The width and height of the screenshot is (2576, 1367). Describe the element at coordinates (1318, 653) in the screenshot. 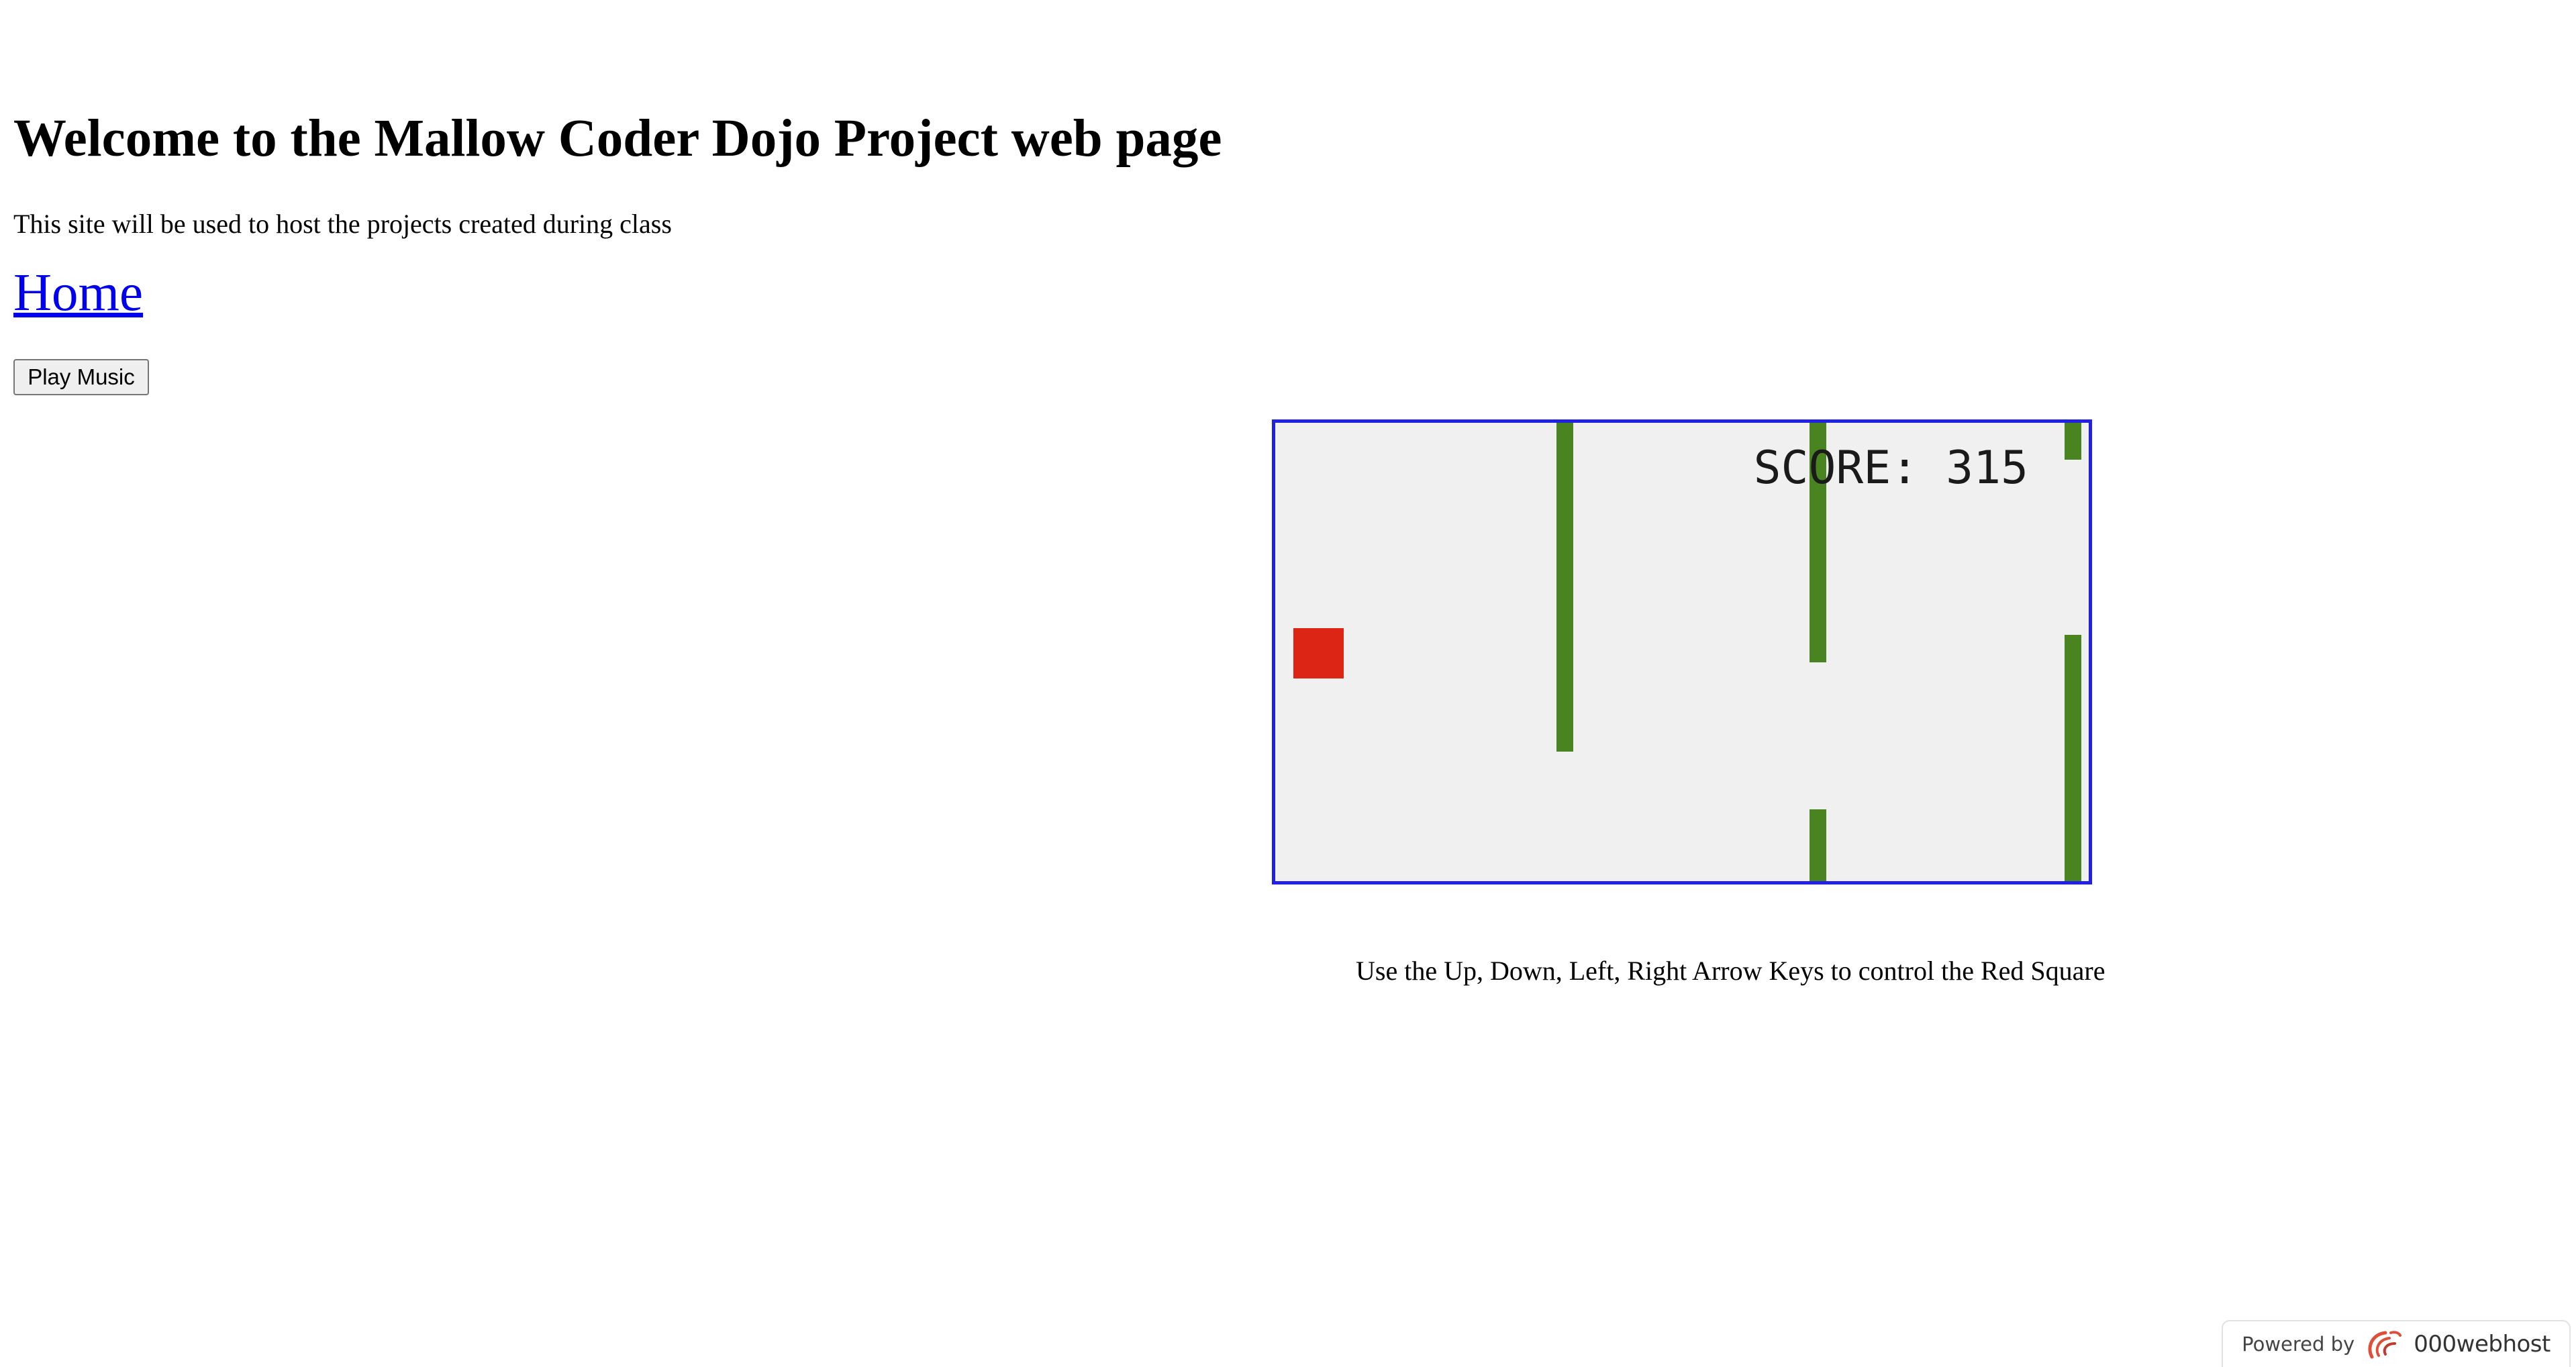

I see `player-red-square` at that location.